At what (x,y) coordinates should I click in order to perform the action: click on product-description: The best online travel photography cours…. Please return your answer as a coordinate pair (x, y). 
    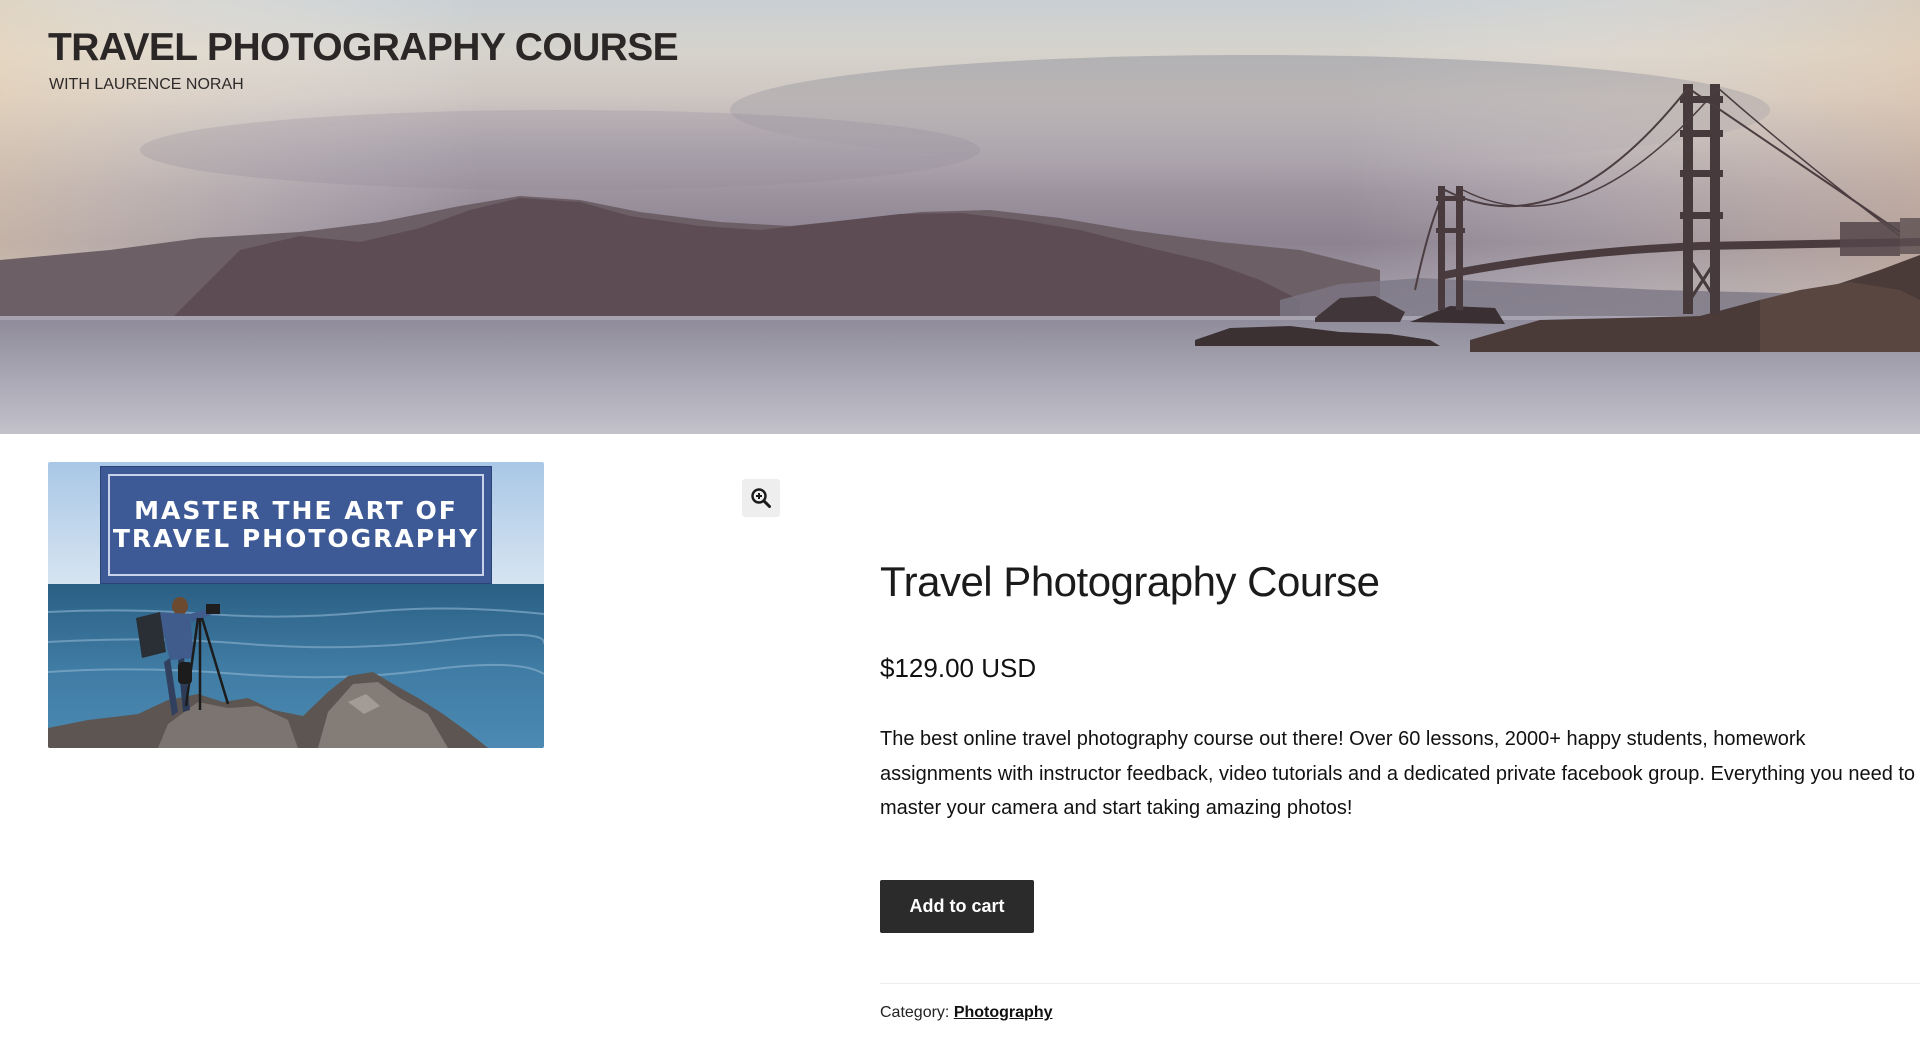
    Looking at the image, I should click on (1398, 773).